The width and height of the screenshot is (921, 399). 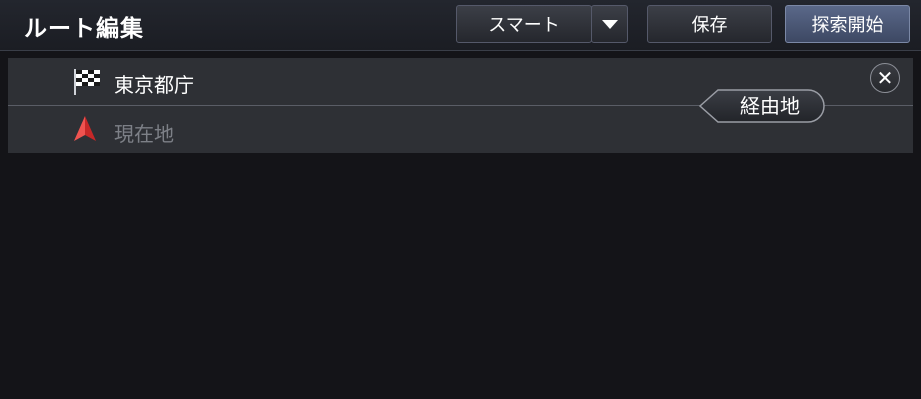 What do you see at coordinates (770, 106) in the screenshot?
I see `add-waypoint-label: 経由地` at bounding box center [770, 106].